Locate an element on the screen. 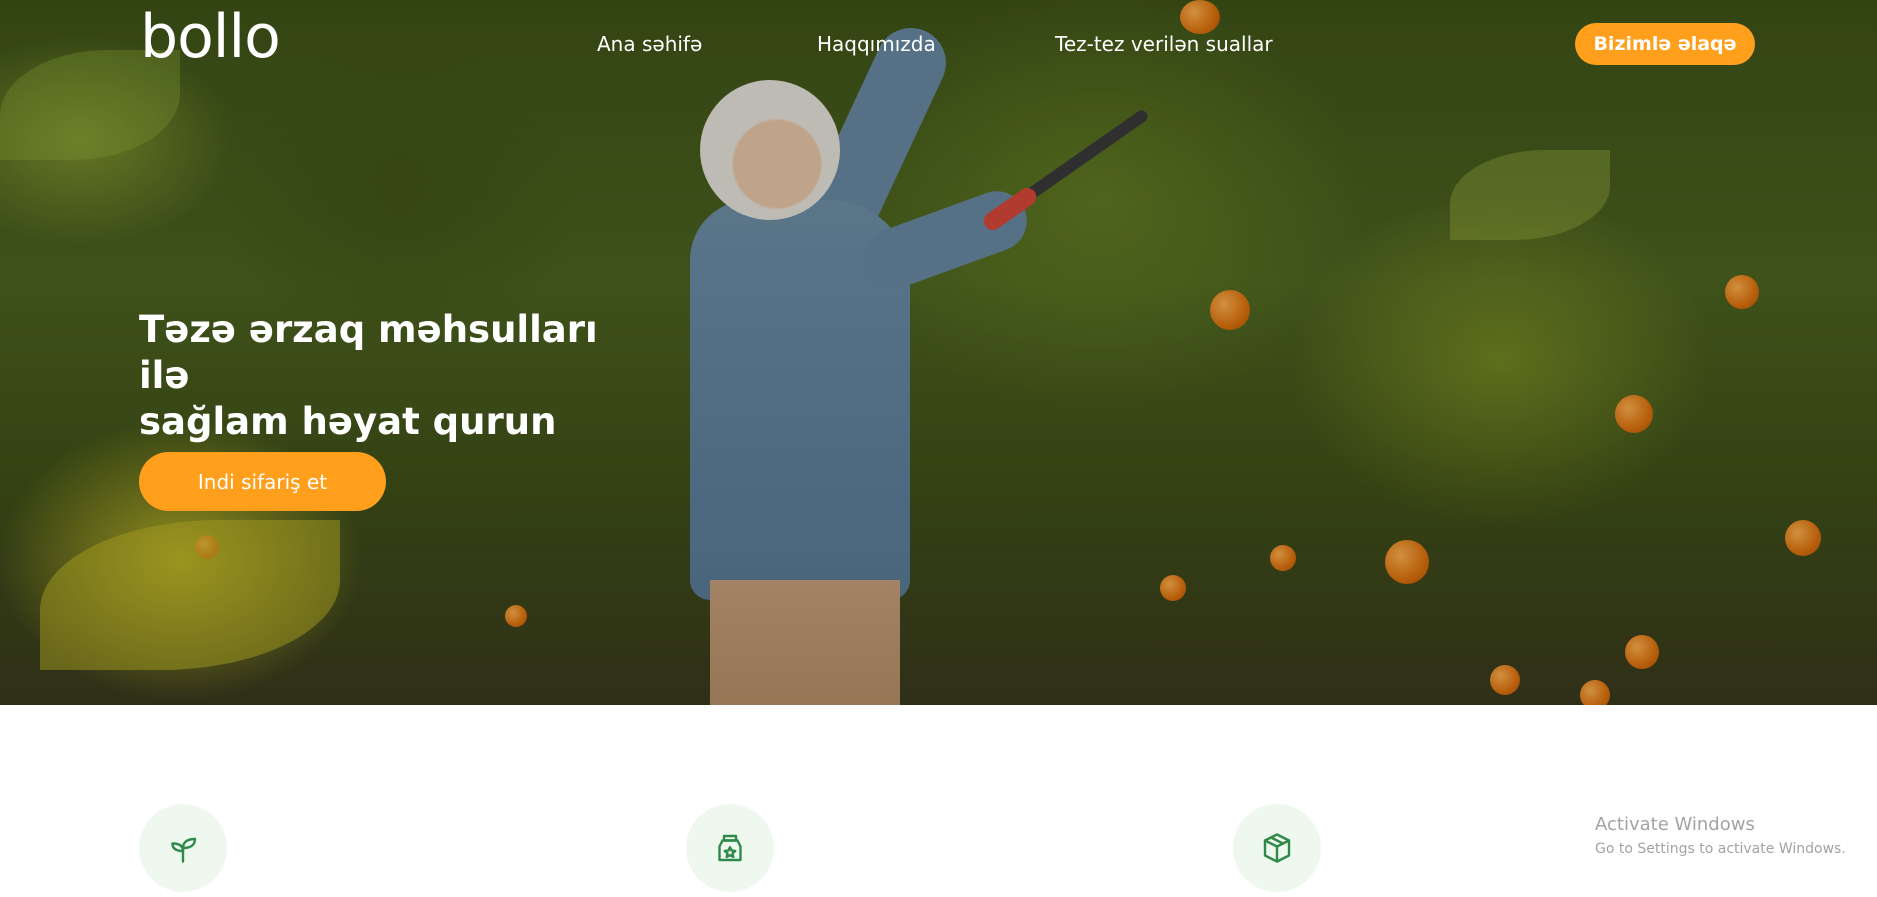  watermark-subtitle: Go to Settings to activate Windows. is located at coordinates (1720, 849).